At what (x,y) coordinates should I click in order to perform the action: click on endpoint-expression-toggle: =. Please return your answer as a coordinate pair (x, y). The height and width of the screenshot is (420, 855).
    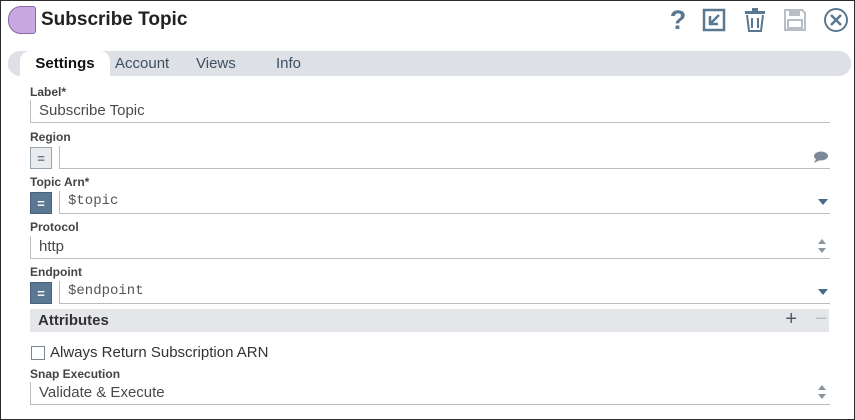
    Looking at the image, I should click on (41, 293).